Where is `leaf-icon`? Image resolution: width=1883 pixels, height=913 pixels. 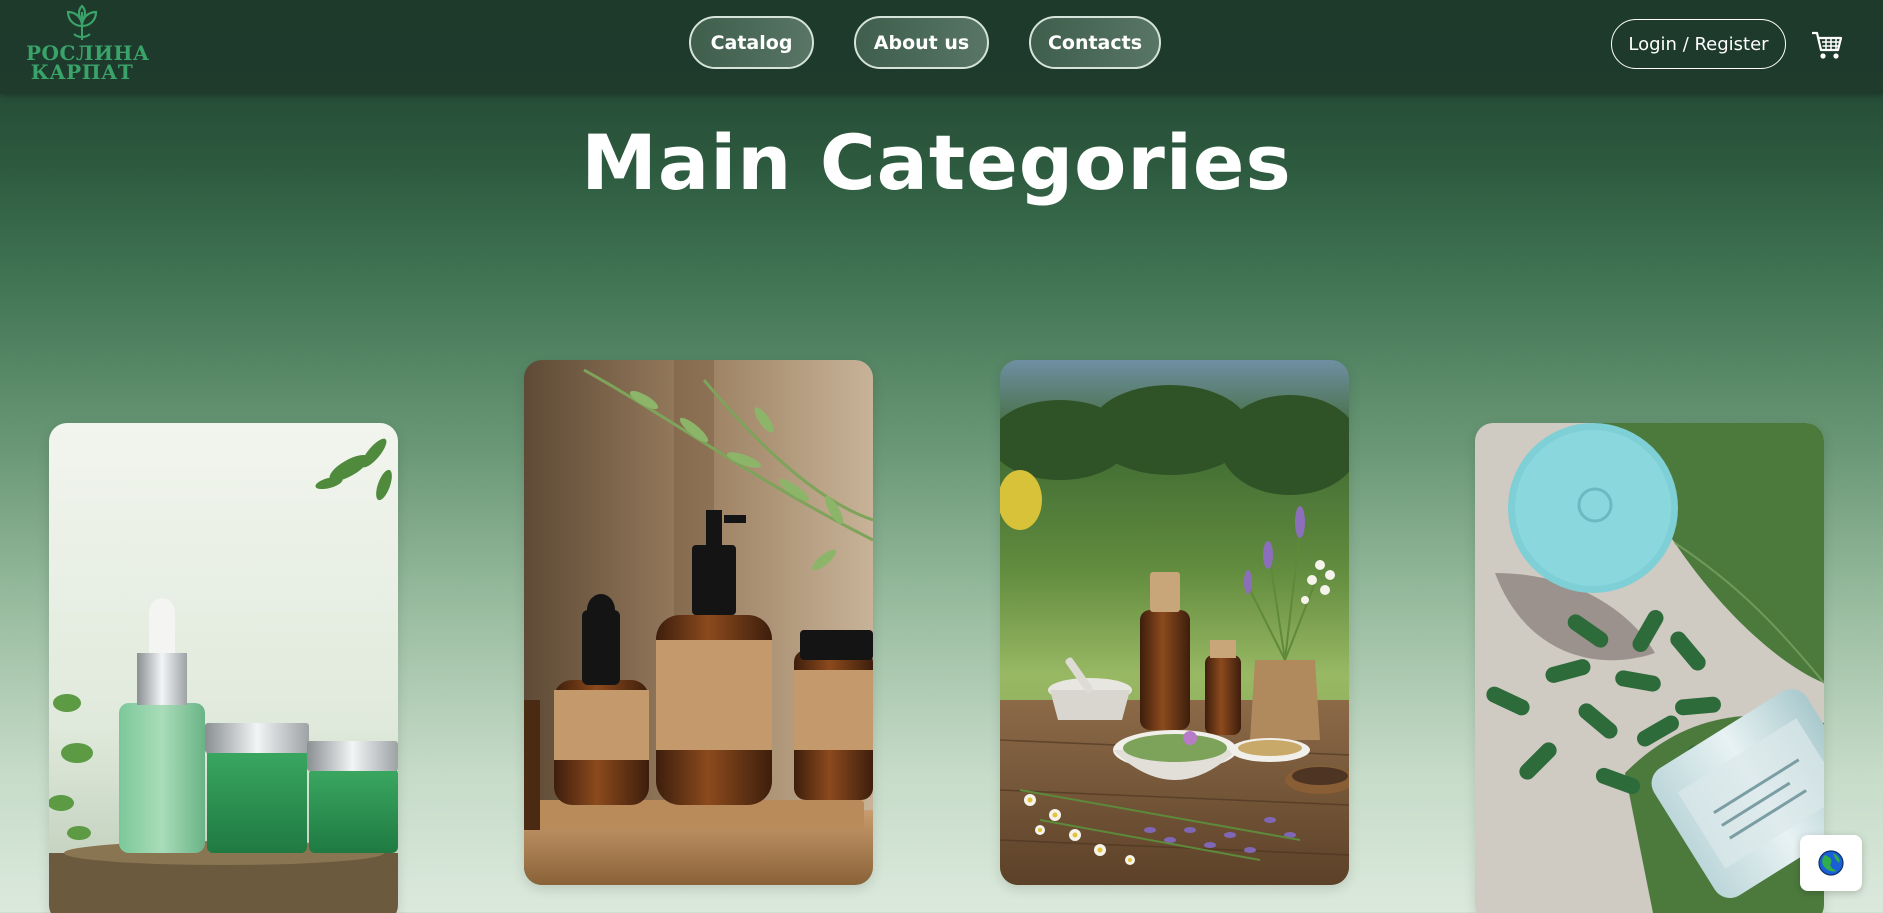
leaf-icon is located at coordinates (82, 22).